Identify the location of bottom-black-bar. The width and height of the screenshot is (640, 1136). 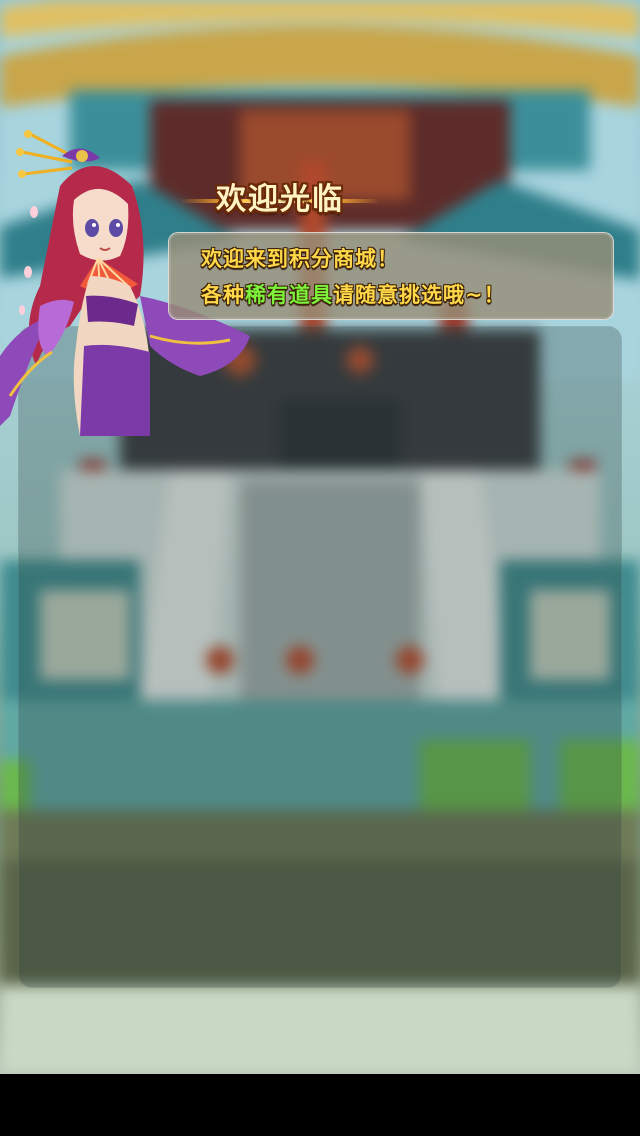
(320, 1105).